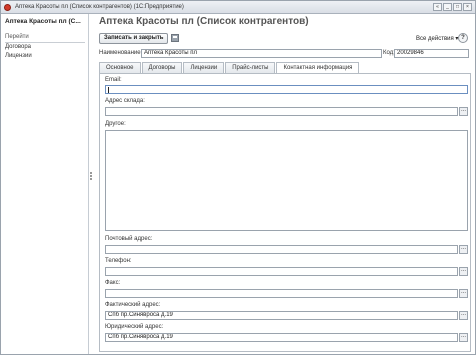 The height and width of the screenshot is (355, 476). I want to click on postal-address-label: Почтовый адрес:, so click(129, 239).